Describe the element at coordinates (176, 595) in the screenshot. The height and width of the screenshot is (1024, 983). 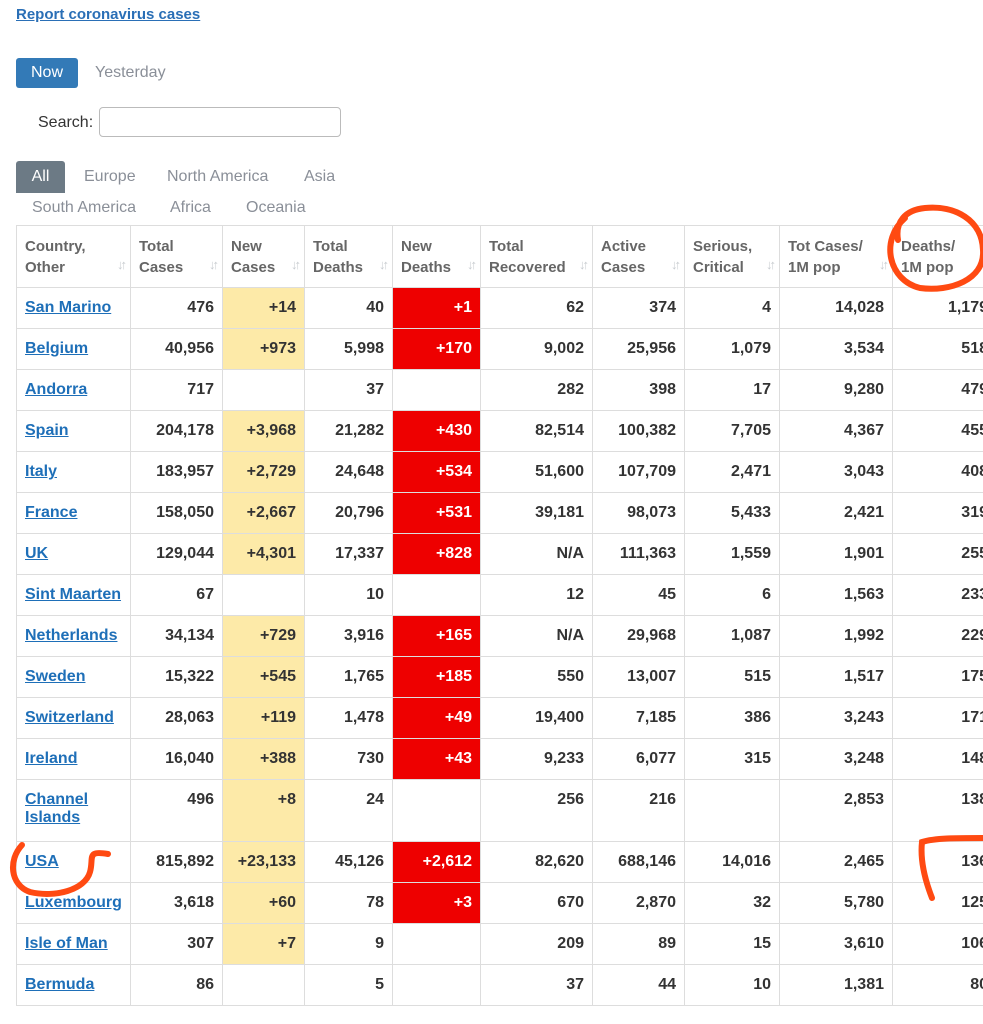
I see `cell-total-cases: 67` at that location.